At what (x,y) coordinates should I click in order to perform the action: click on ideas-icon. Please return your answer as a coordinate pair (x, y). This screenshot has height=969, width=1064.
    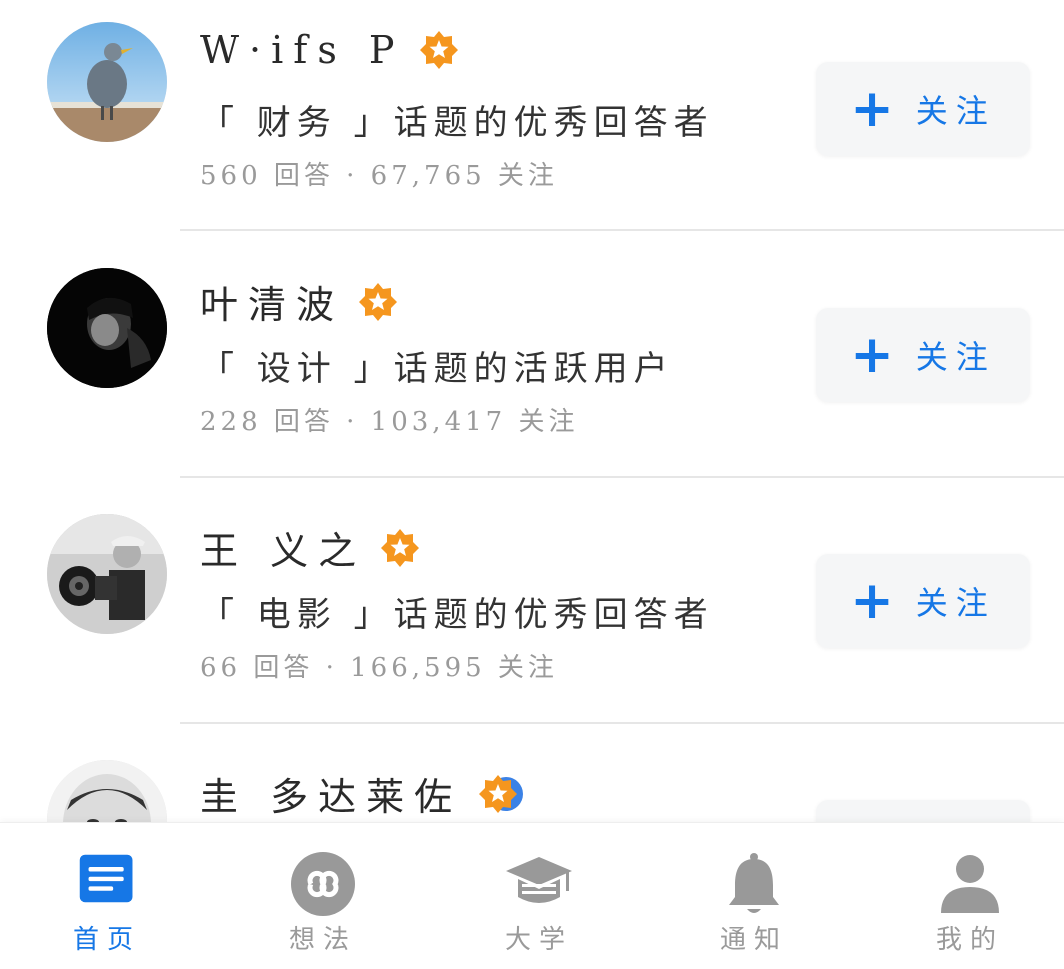
    Looking at the image, I should click on (323, 884).